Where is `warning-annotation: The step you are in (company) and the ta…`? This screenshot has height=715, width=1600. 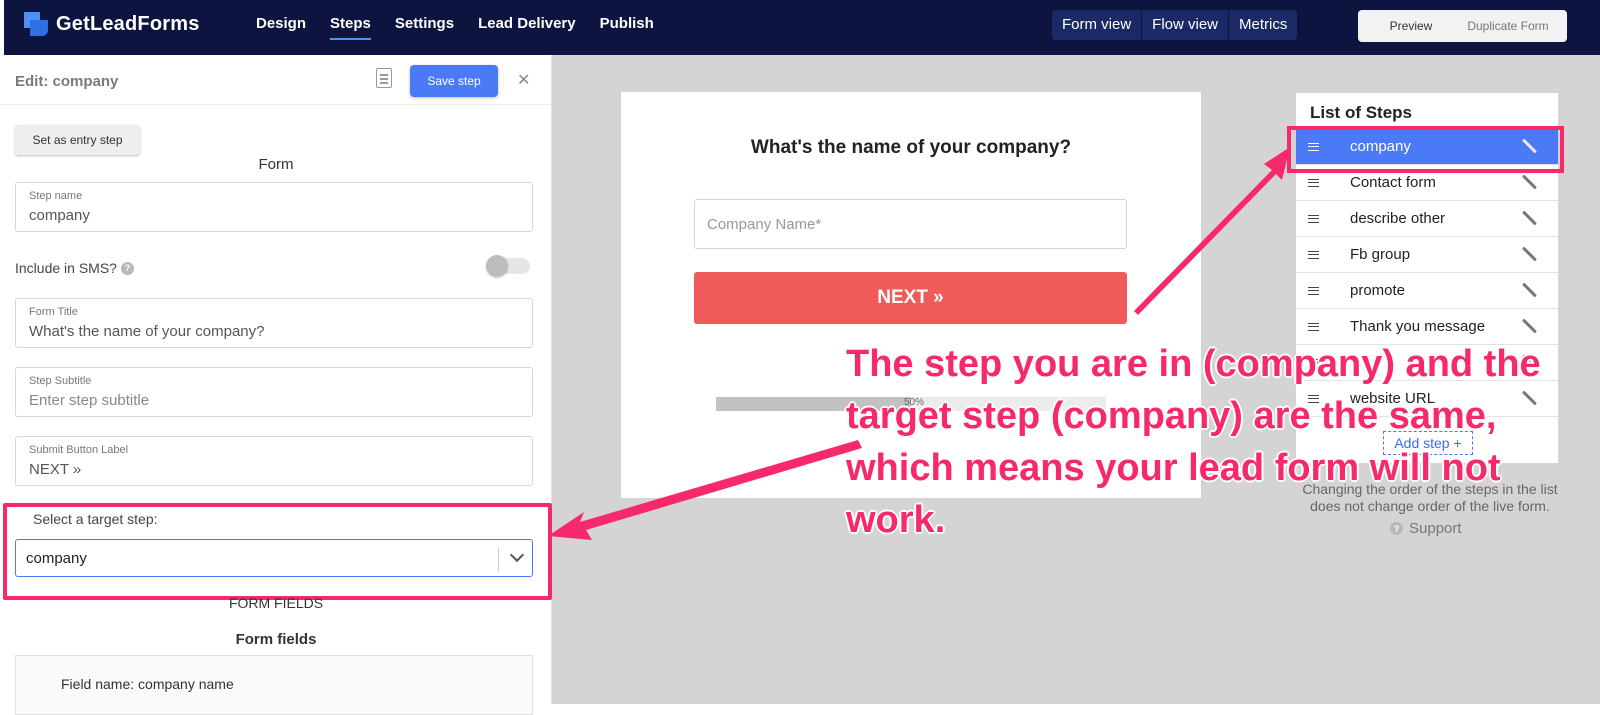
warning-annotation: The step you are in (company) and the ta… is located at coordinates (1193, 442).